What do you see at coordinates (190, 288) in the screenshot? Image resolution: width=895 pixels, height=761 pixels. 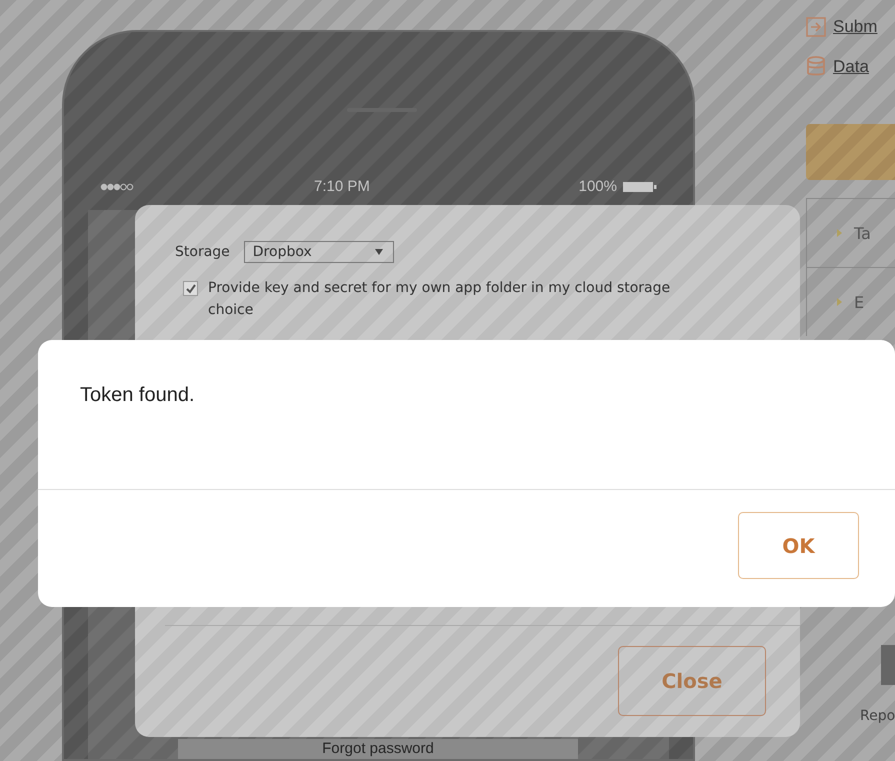 I see `checkbox` at bounding box center [190, 288].